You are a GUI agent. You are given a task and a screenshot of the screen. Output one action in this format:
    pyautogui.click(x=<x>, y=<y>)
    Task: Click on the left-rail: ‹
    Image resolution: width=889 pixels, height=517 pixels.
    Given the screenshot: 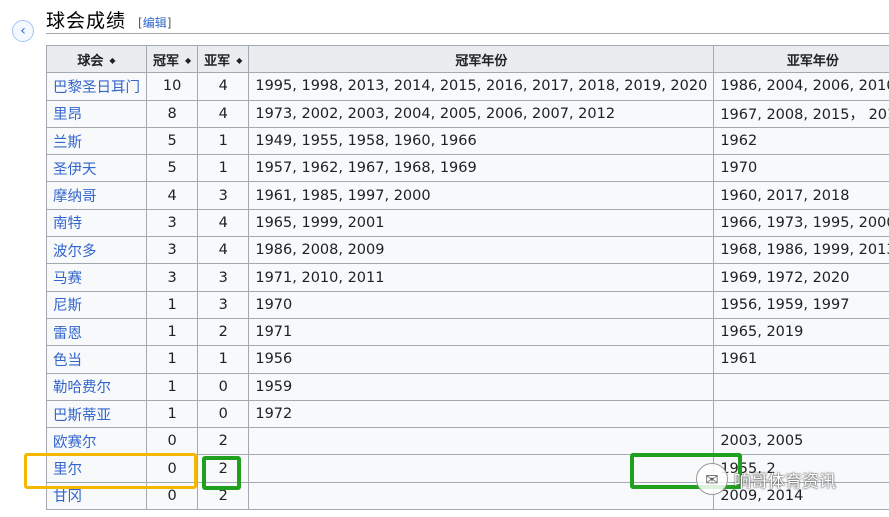 What is the action you would take?
    pyautogui.click(x=19, y=258)
    